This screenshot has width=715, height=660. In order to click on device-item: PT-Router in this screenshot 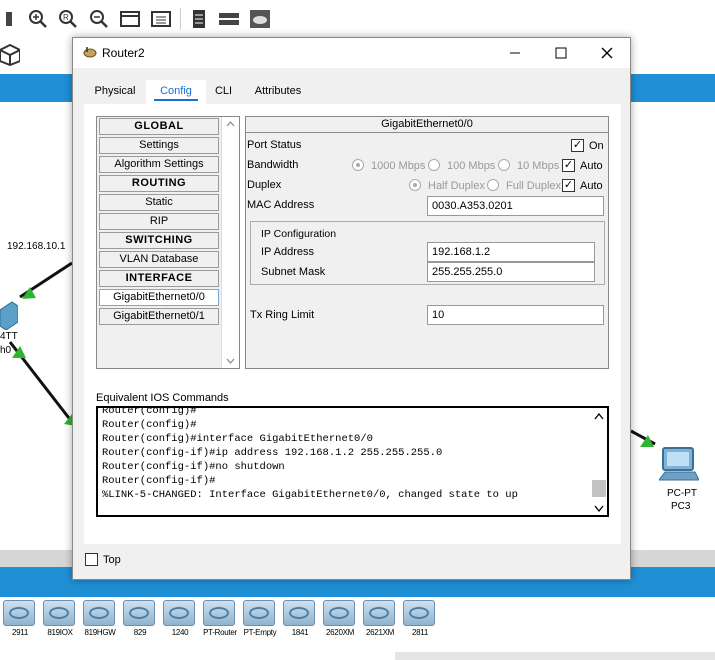, I will do `click(220, 618)`.